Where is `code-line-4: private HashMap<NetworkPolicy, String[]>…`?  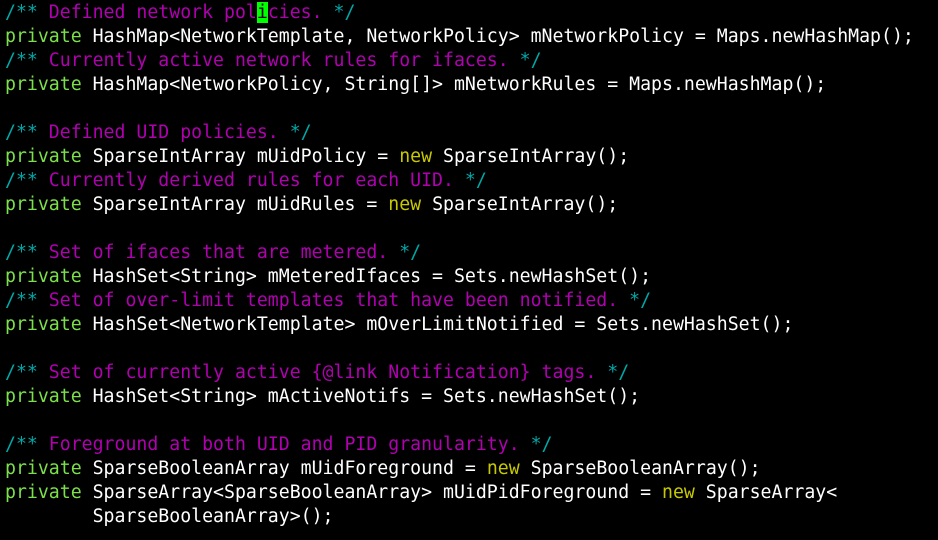
code-line-4: private HashMap<NetworkPolicy, String[]>… is located at coordinates (471, 85).